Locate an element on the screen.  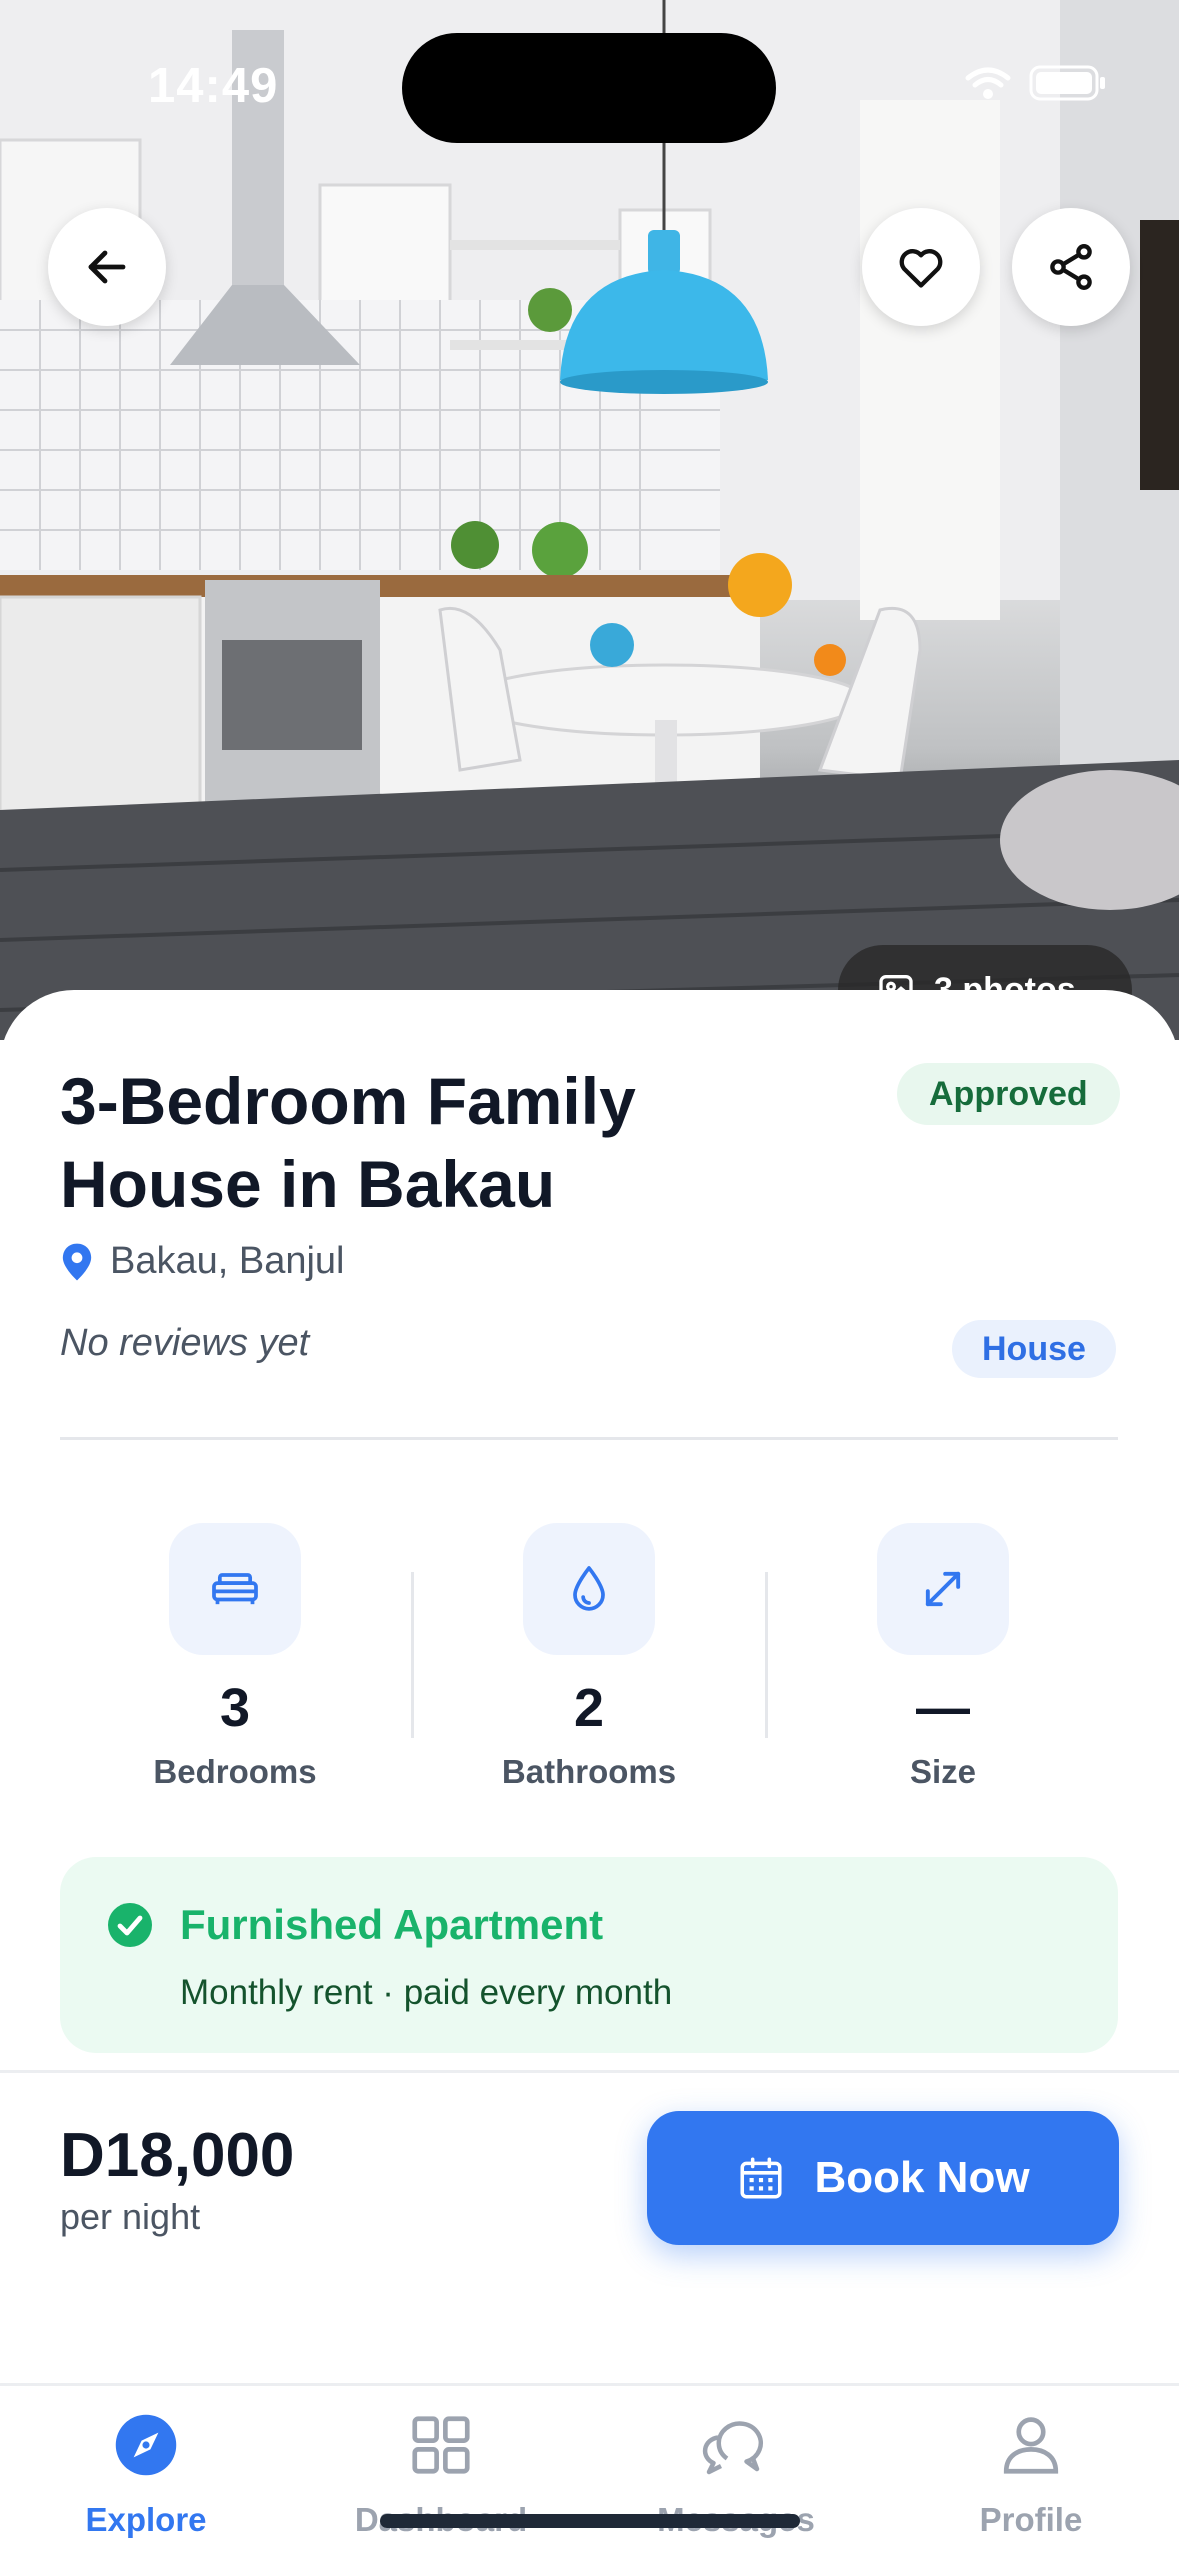
listing-title-line2: House in Bakau is located at coordinates (308, 1184).